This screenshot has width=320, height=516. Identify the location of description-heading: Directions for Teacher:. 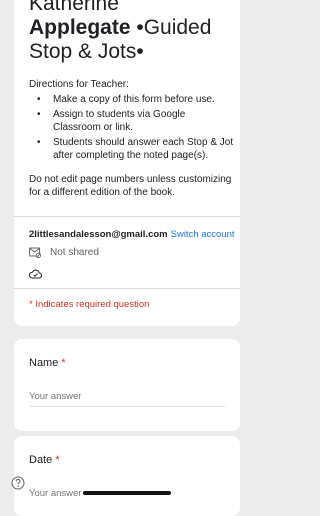
(79, 84).